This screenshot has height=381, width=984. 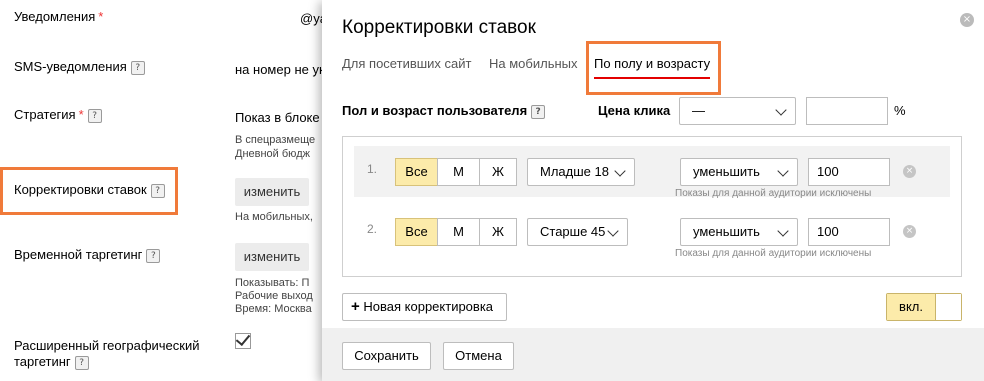 I want to click on click-price-label: Цена клика, so click(x=634, y=110).